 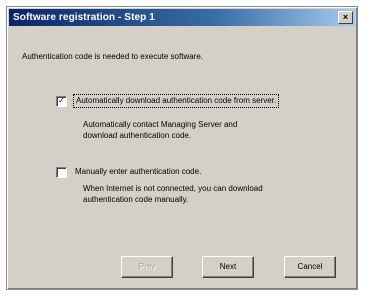 What do you see at coordinates (228, 267) in the screenshot?
I see `next-button: Next` at bounding box center [228, 267].